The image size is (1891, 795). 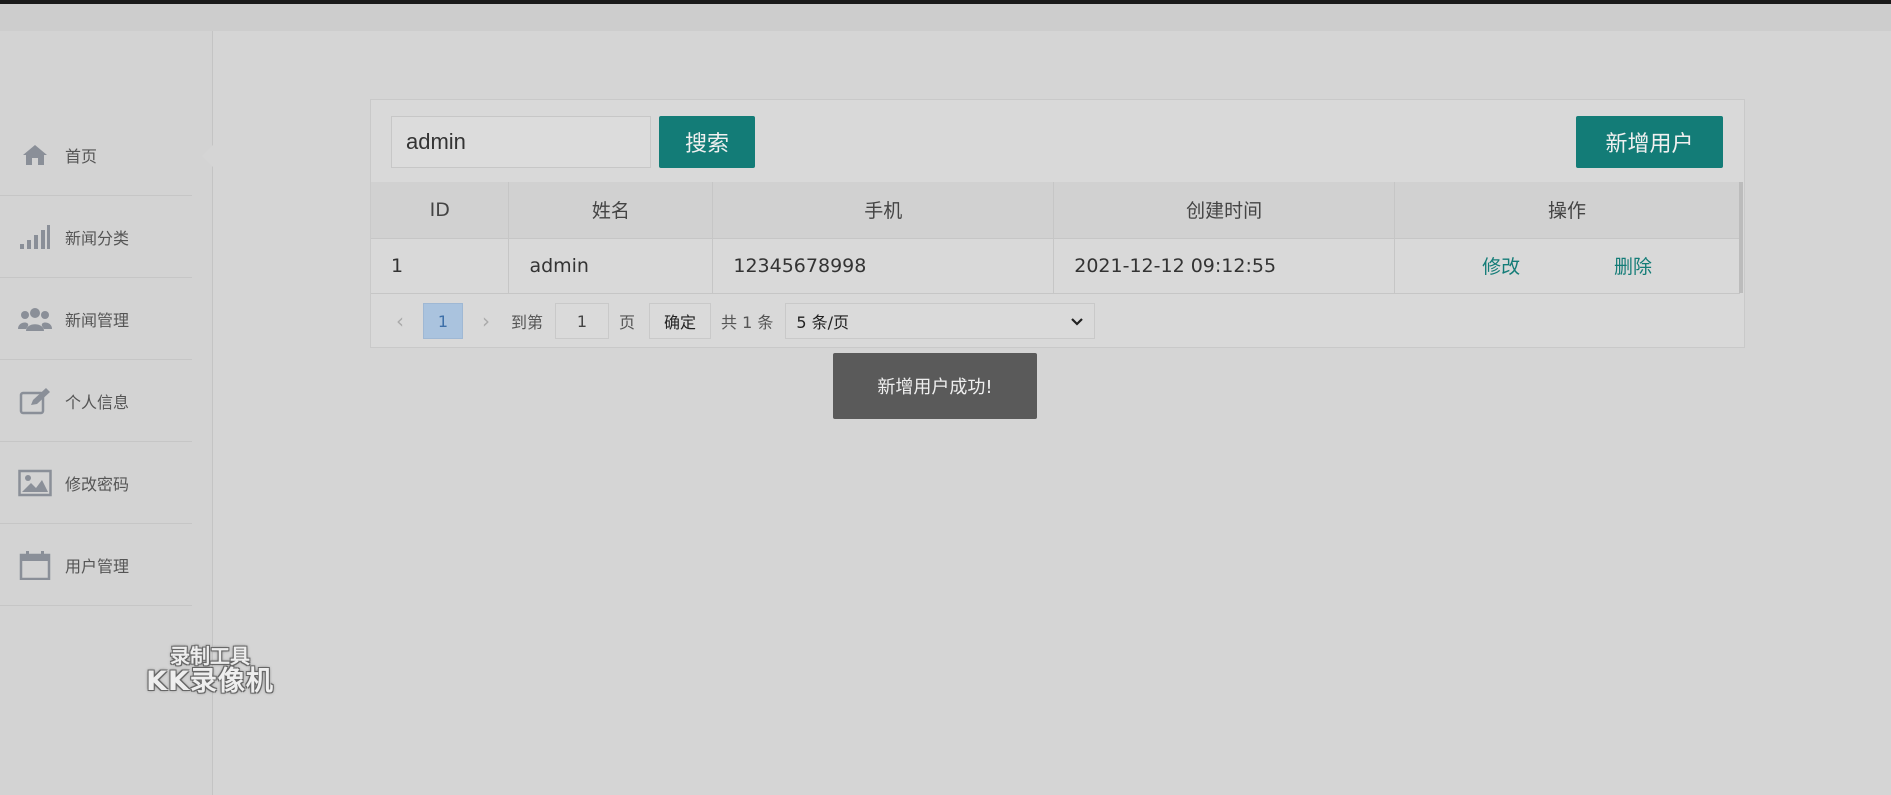 What do you see at coordinates (1741, 237) in the screenshot?
I see `table-scrollbar` at bounding box center [1741, 237].